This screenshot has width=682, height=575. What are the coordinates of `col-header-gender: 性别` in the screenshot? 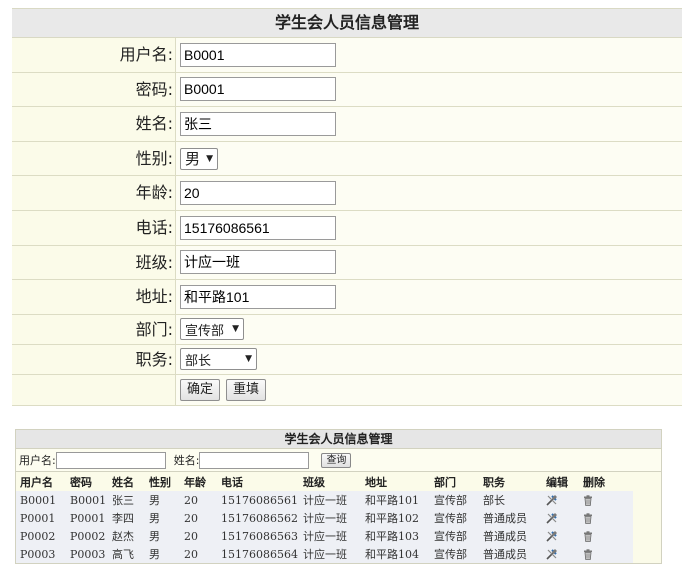 It's located at (160, 482).